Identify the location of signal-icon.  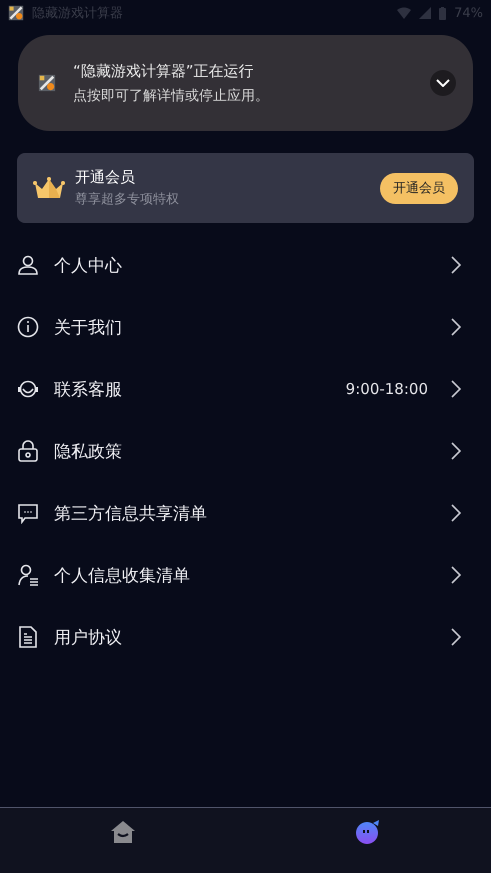
(425, 13).